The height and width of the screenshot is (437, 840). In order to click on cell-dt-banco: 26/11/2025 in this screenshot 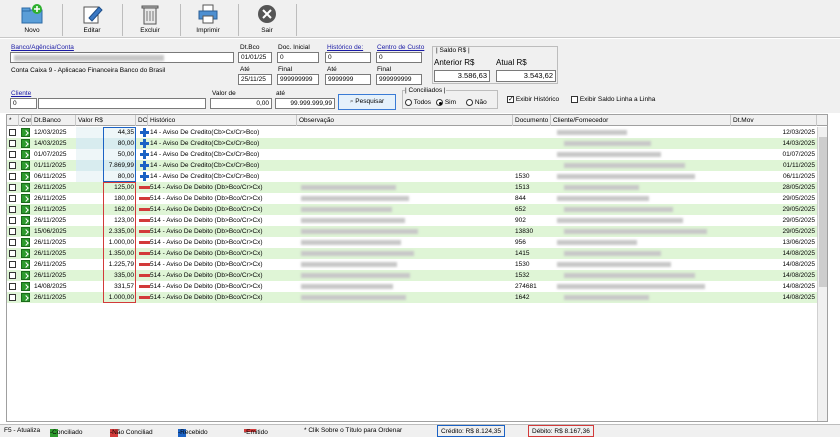, I will do `click(50, 220)`.